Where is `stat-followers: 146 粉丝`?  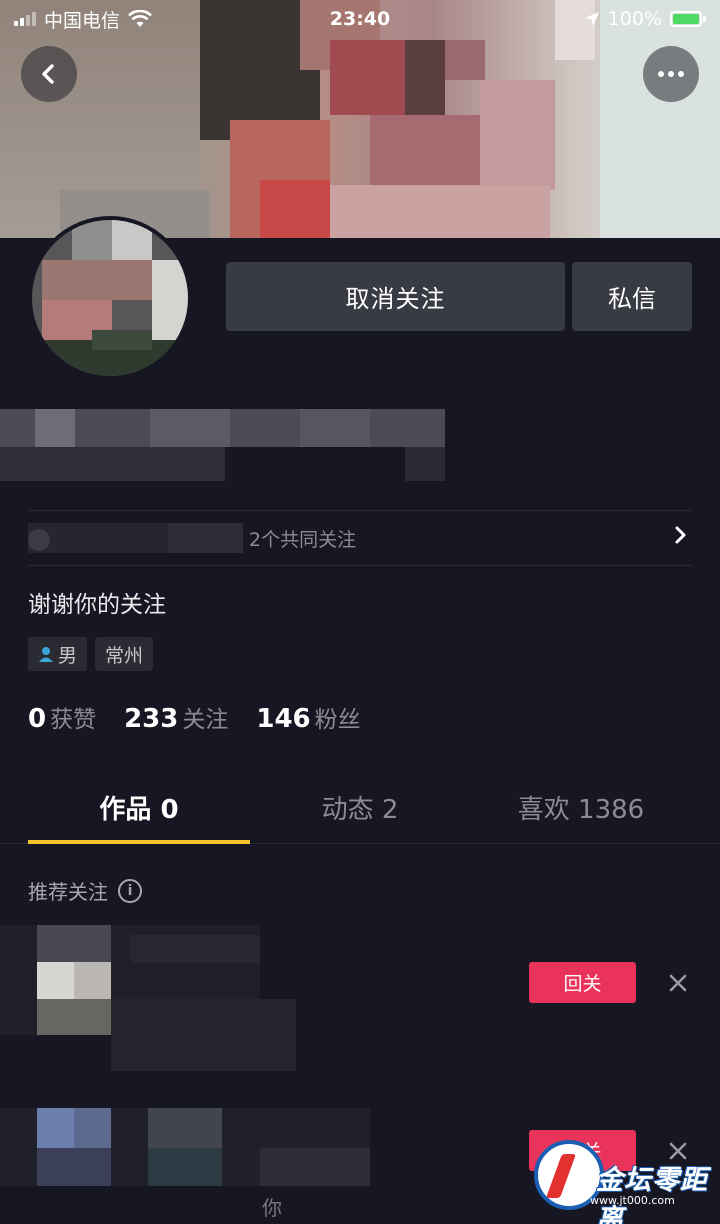 stat-followers: 146 粉丝 is located at coordinates (308, 717).